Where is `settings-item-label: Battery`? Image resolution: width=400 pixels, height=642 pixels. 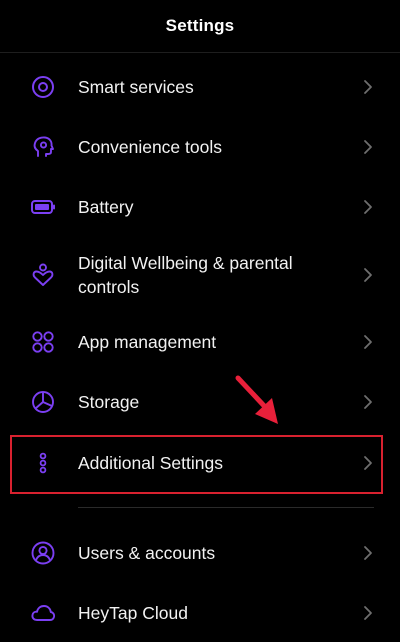
settings-item-label: Battery is located at coordinates (106, 207).